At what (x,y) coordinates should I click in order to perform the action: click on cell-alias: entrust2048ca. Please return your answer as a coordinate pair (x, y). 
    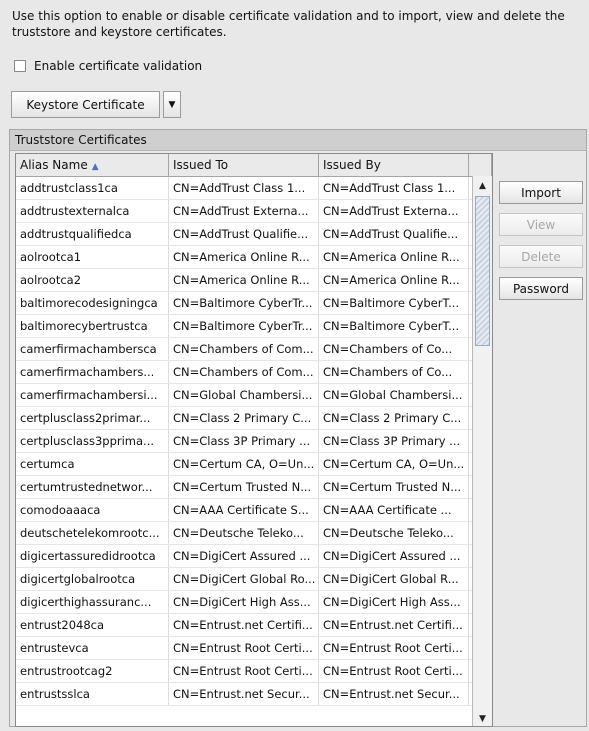
    Looking at the image, I should click on (92, 625).